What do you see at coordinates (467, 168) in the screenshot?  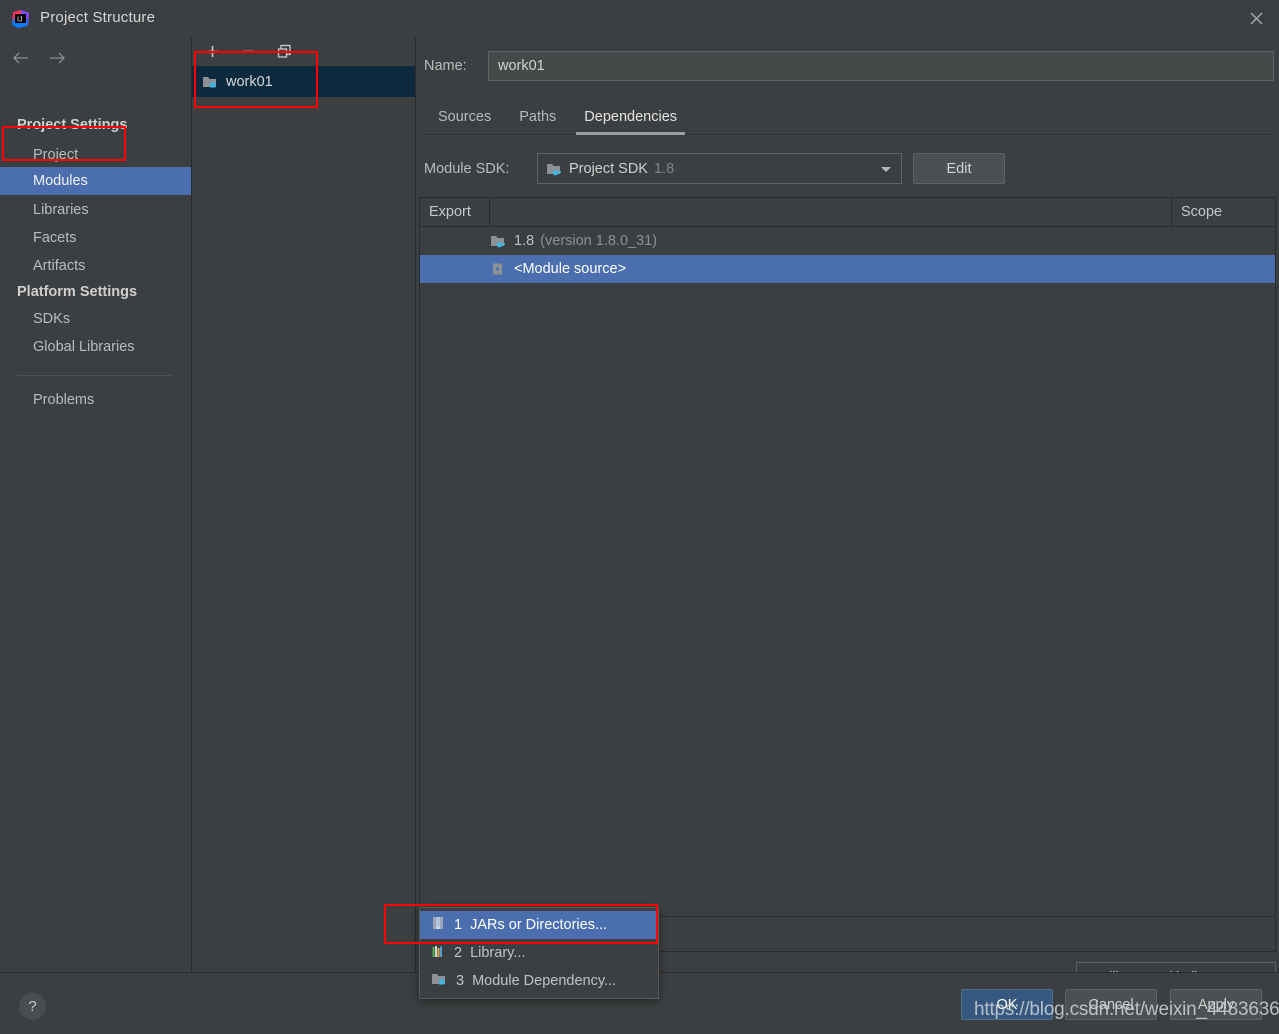 I see `module-sdk-label: Module SDK:` at bounding box center [467, 168].